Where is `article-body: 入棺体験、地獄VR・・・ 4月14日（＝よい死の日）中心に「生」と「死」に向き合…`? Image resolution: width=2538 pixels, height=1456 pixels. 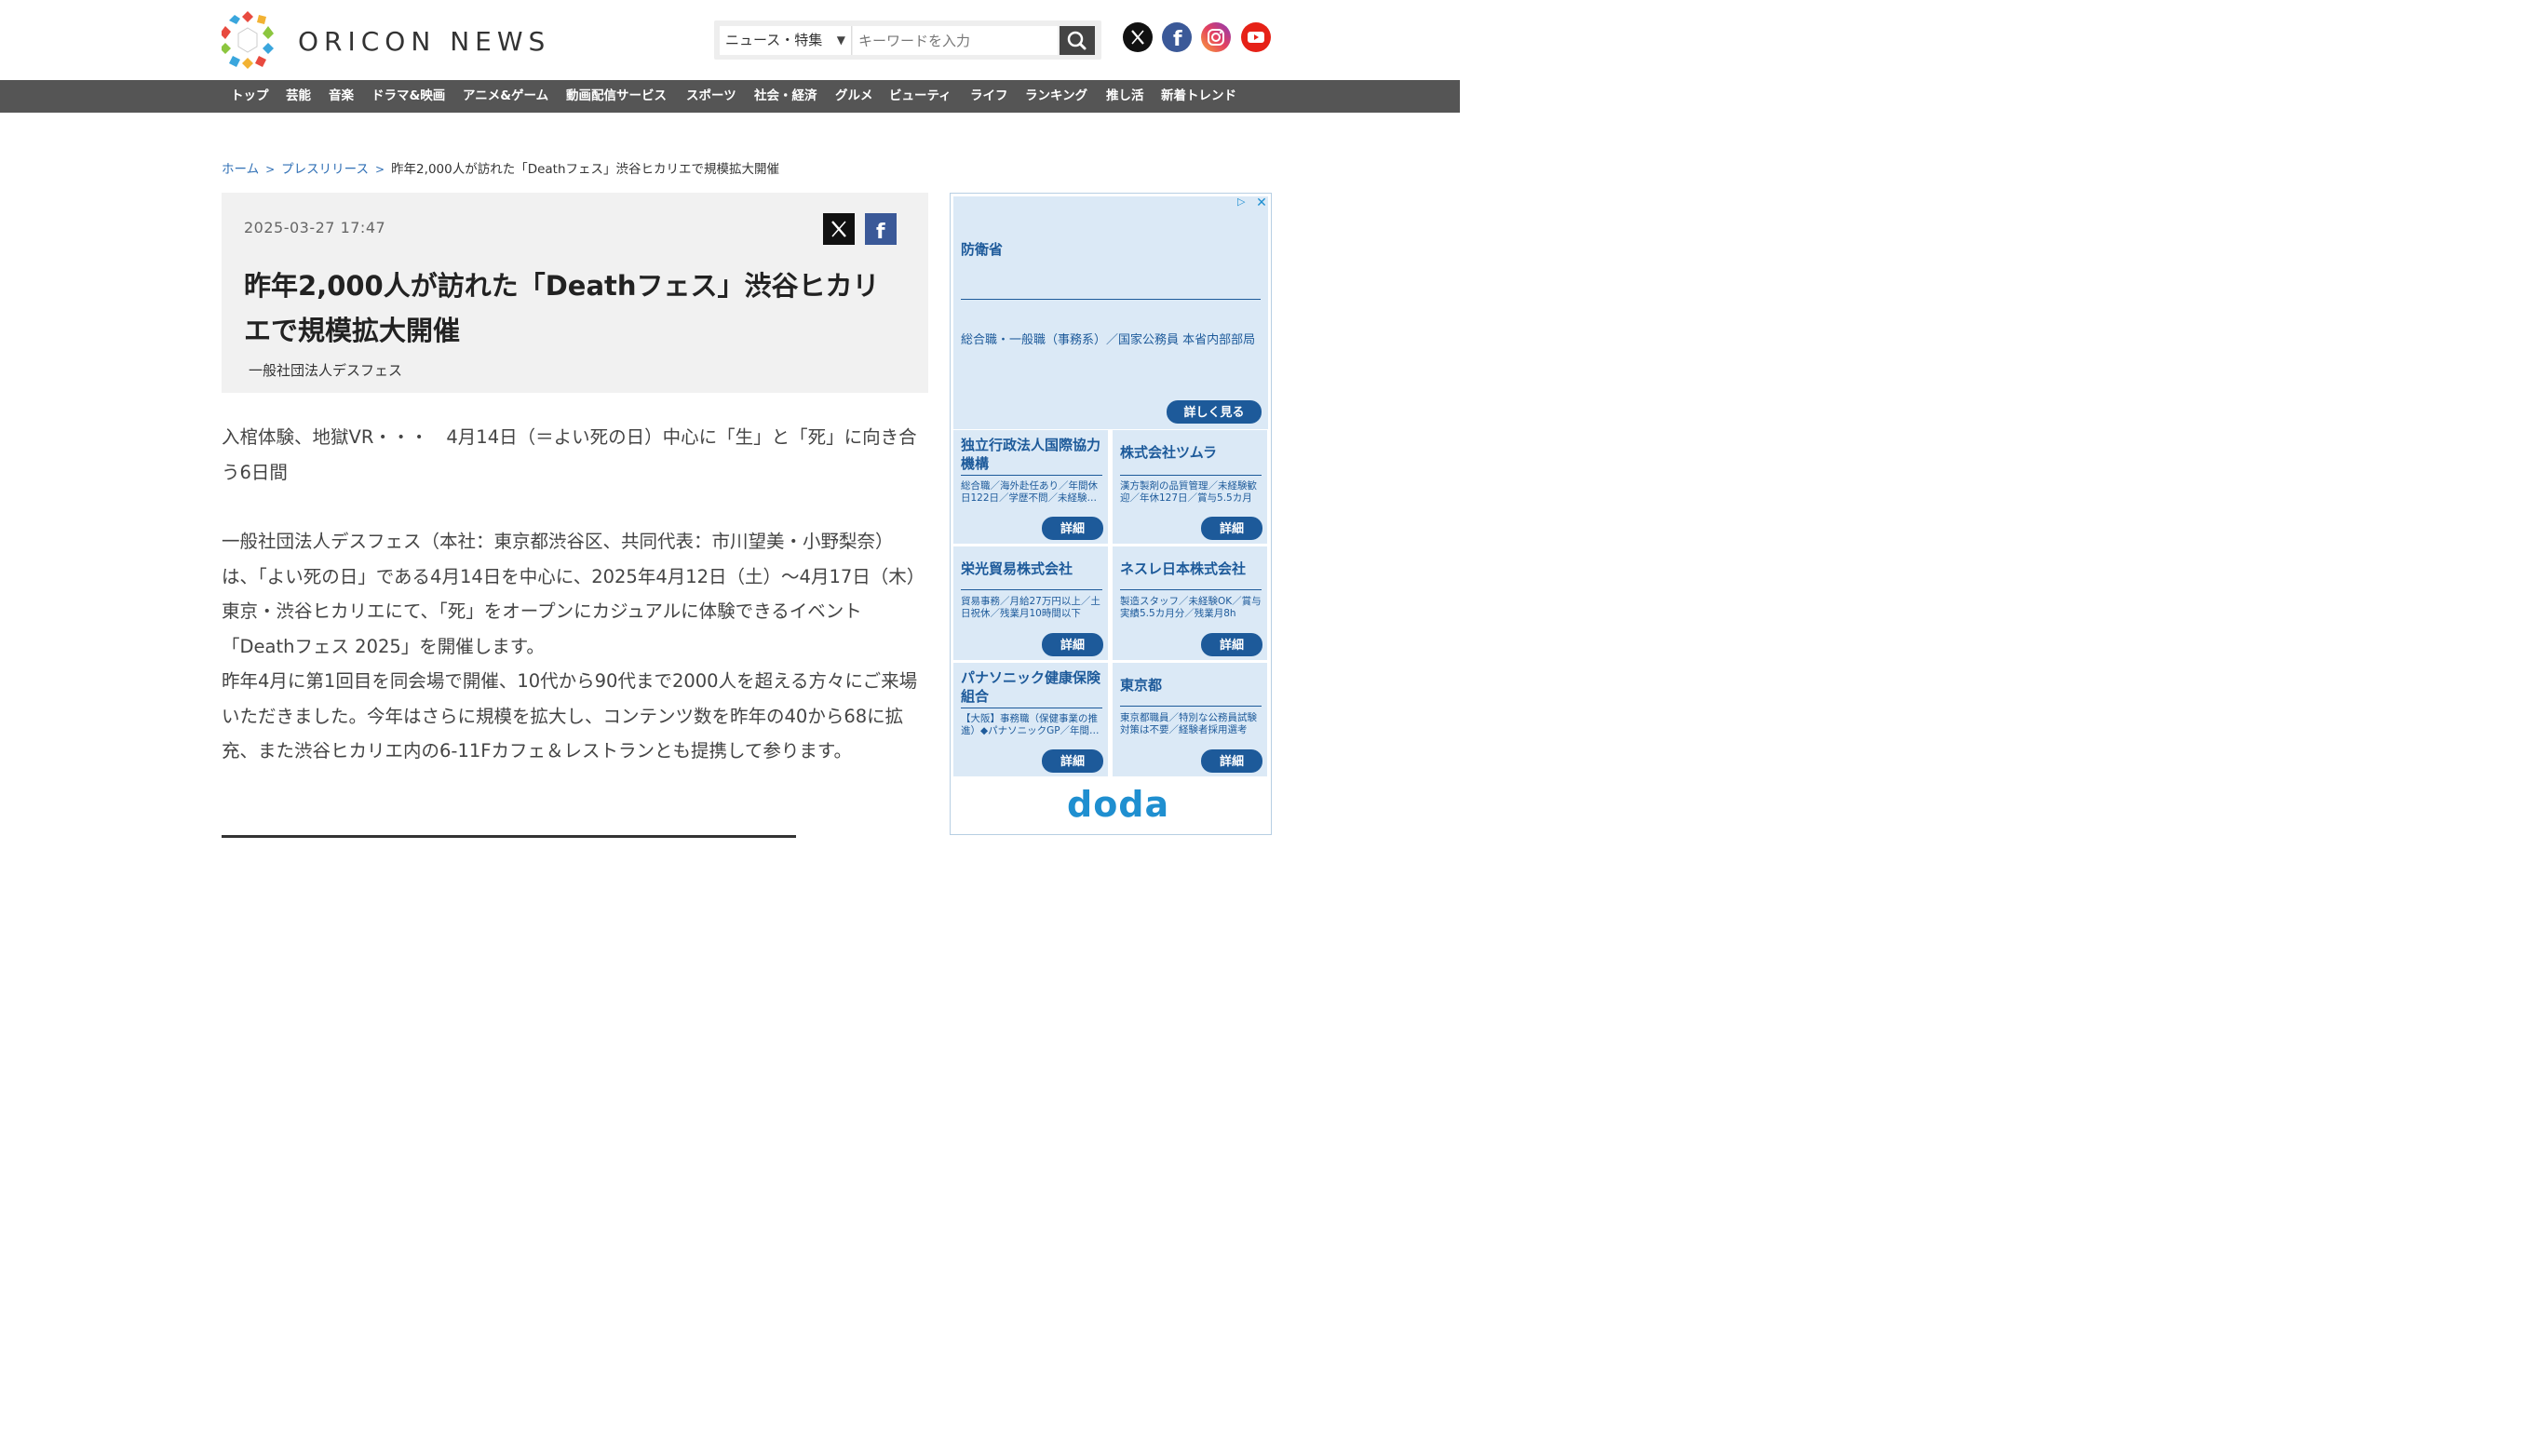 article-body: 入棺体験、地獄VR・・・ 4月14日（＝よい死の日）中心に「生」と「死」に向き合… is located at coordinates (575, 594).